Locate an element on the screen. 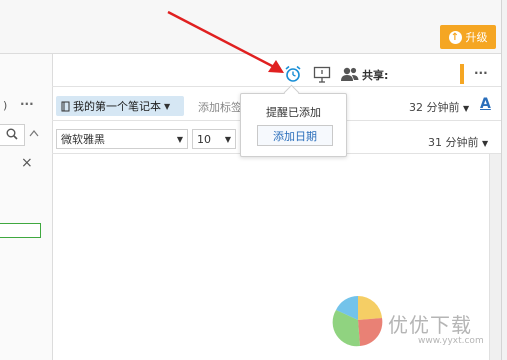 The width and height of the screenshot is (507, 360). reminder-popup-title: 提醒已添加 is located at coordinates (293, 112).